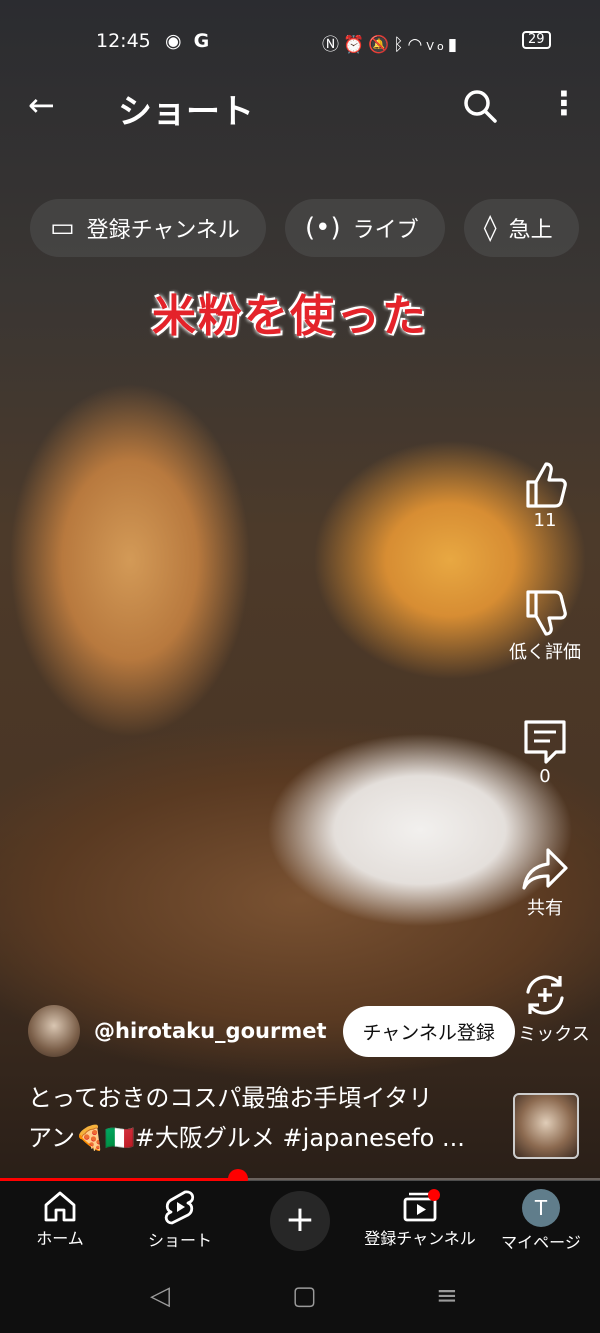 This screenshot has width=600, height=1333. What do you see at coordinates (230, 1098) in the screenshot?
I see `description-line-1: とっておきのコスパ最強お手頃イタリ` at bounding box center [230, 1098].